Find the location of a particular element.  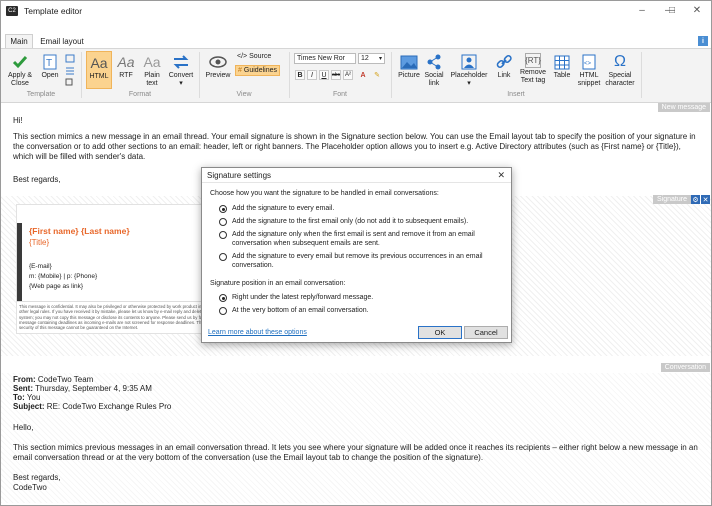

chevron-down-icon: ▾ is located at coordinates (380, 59).